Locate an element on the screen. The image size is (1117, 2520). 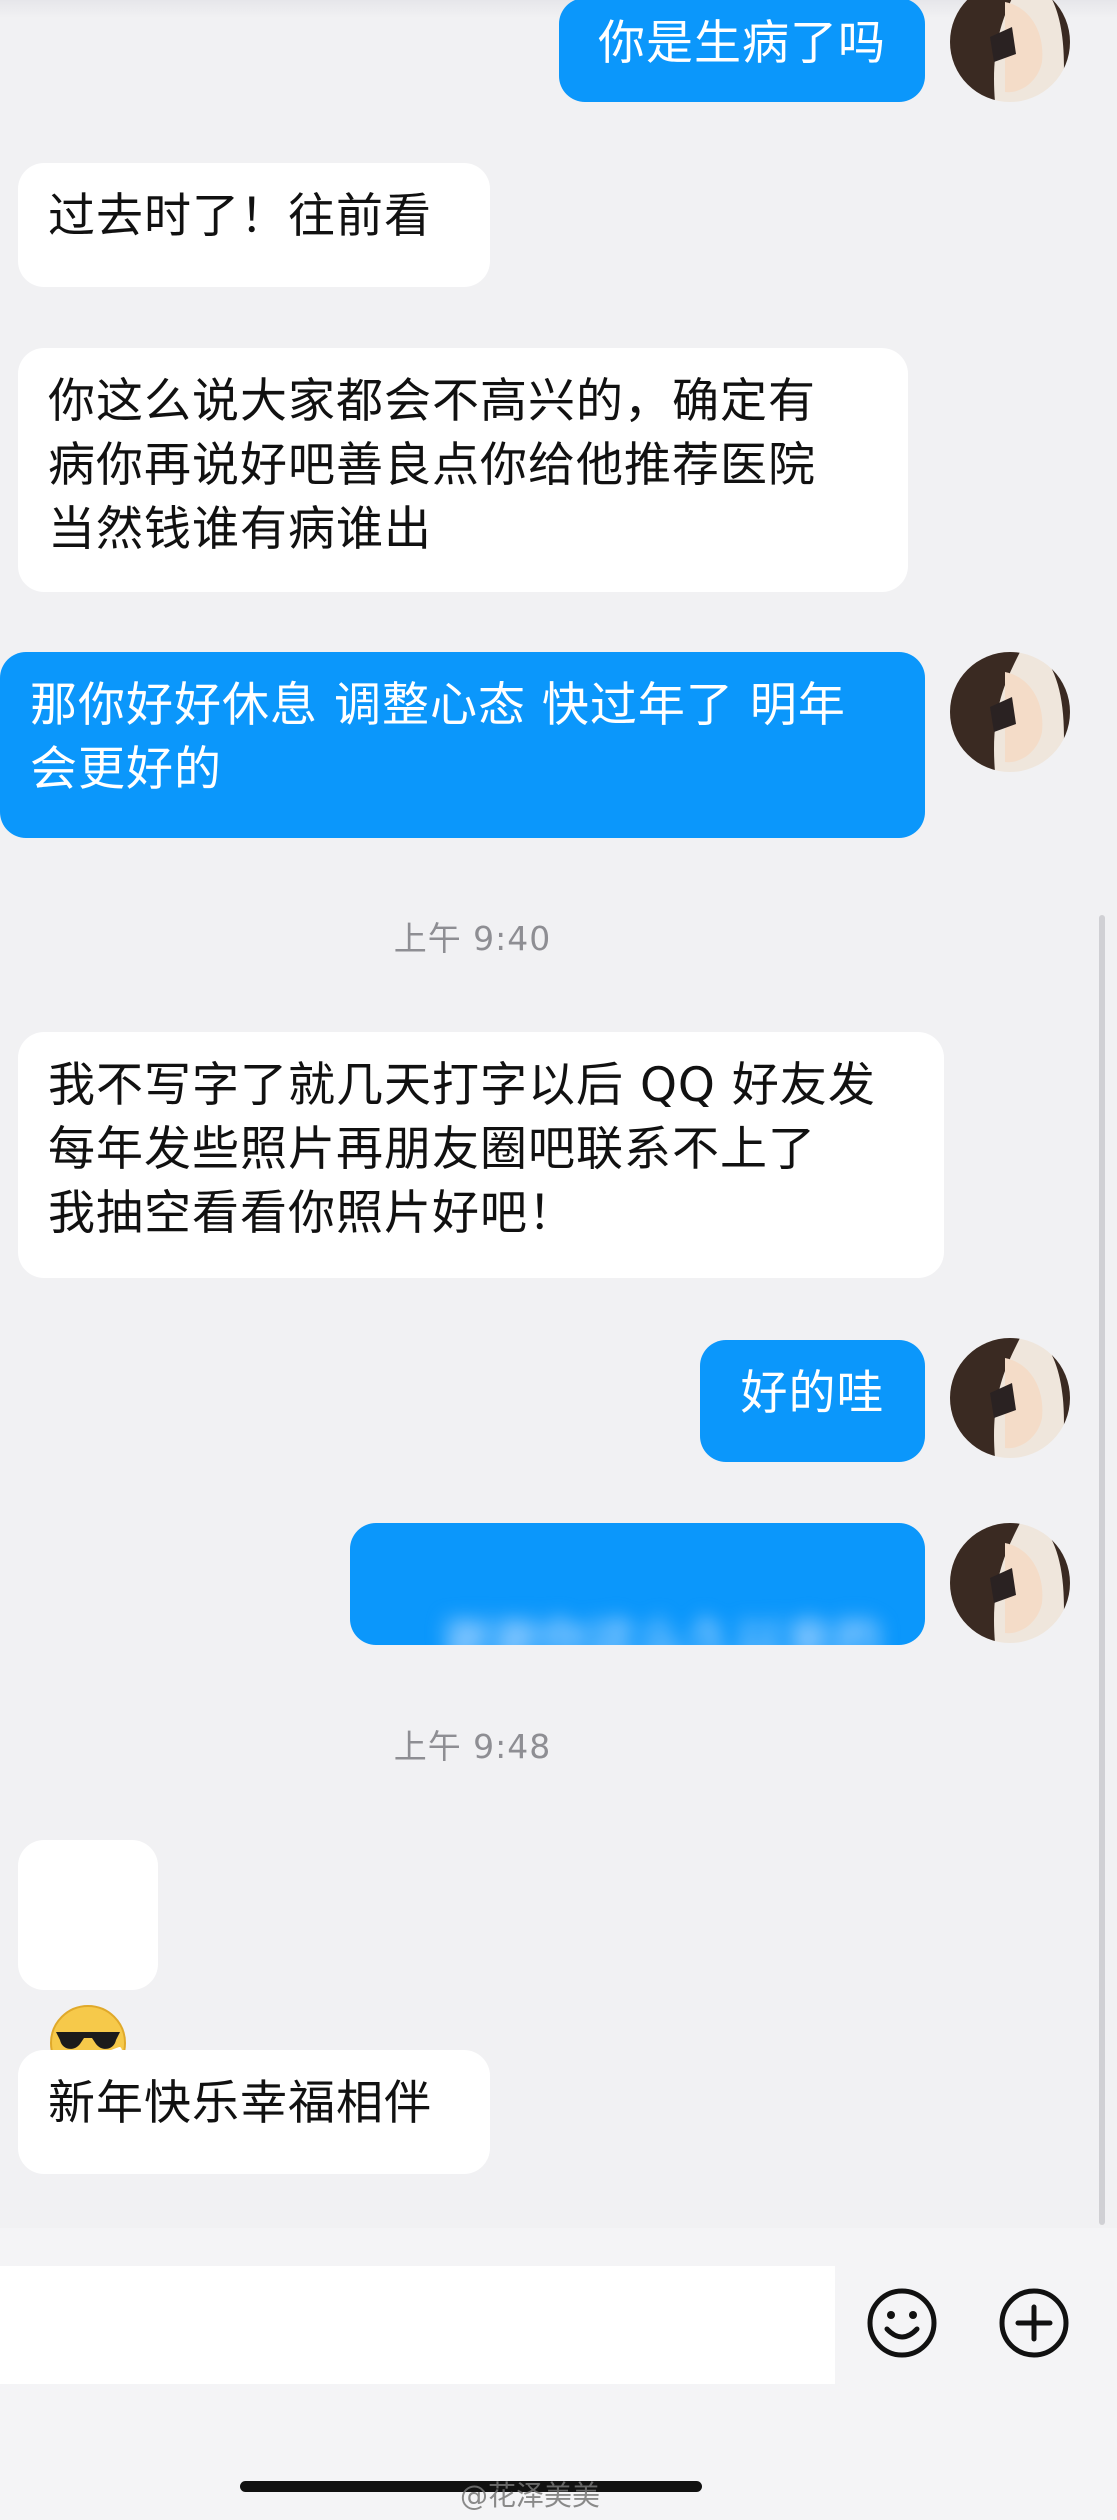
message-bubble-outgoing: 你是生病了吗 is located at coordinates (742, 51).